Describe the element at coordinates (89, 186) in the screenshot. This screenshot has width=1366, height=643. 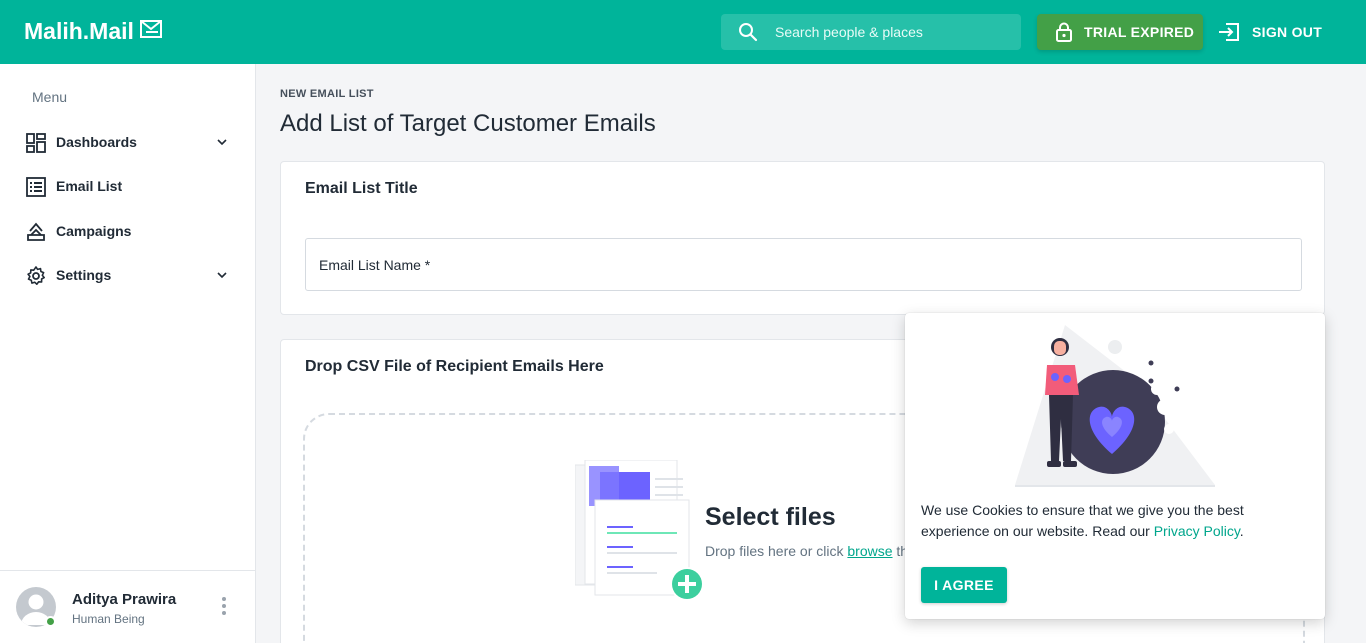
I see `sidebar-item-label: Email List` at that location.